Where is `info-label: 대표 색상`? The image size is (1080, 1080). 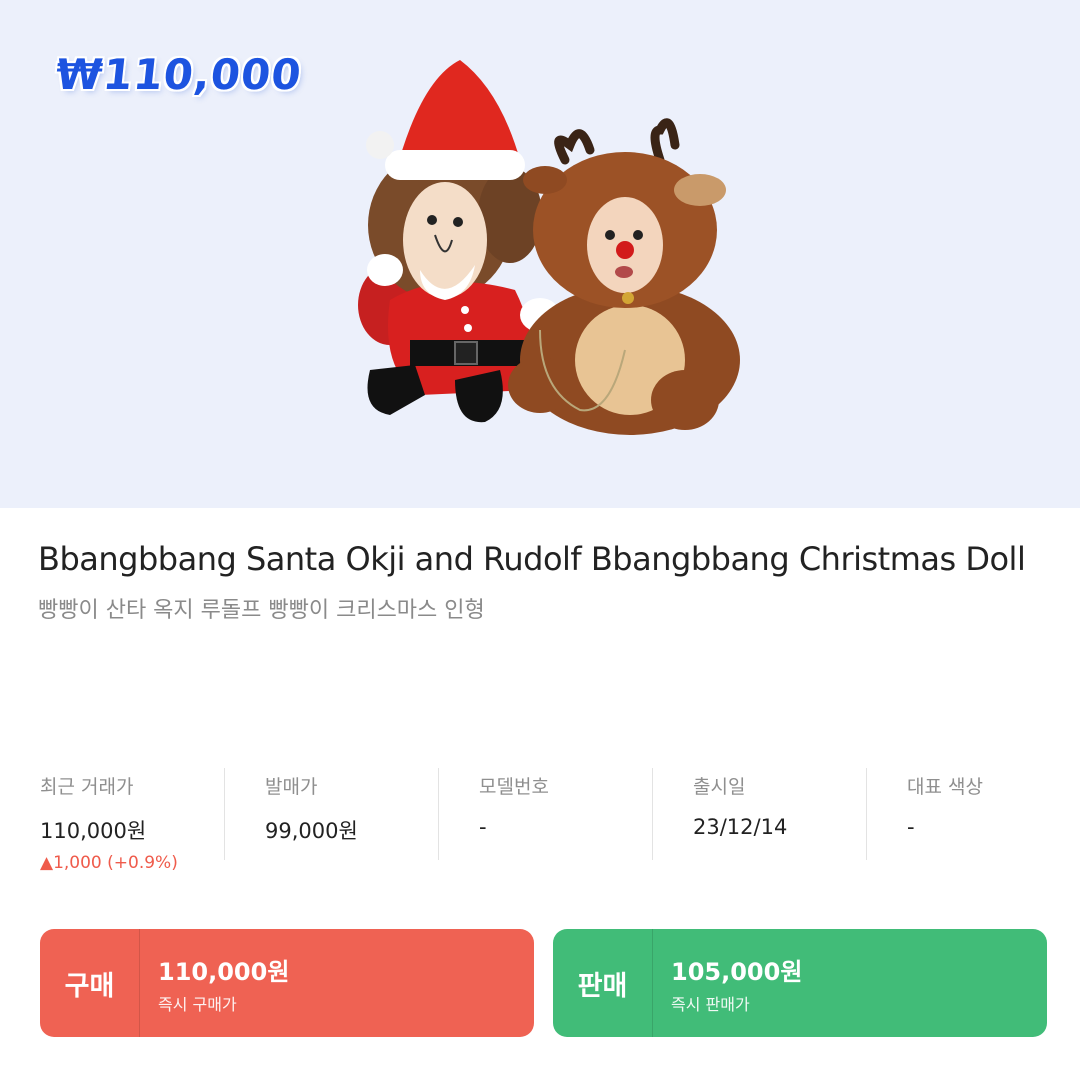
info-label: 대표 색상 is located at coordinates (945, 787).